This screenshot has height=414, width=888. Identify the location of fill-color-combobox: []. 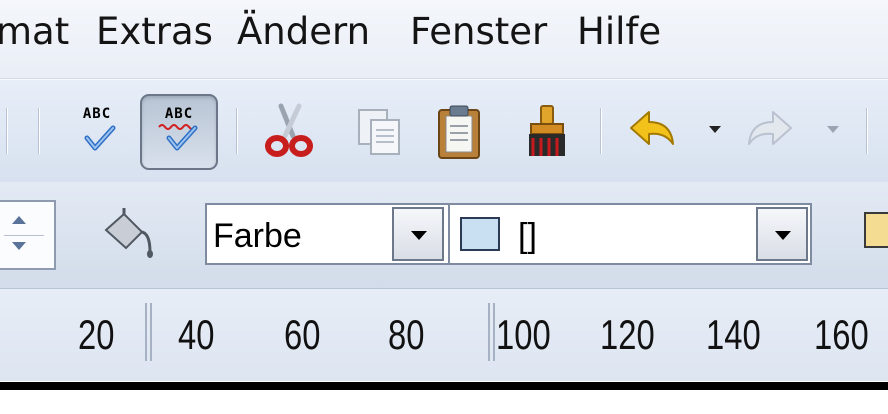
(630, 234).